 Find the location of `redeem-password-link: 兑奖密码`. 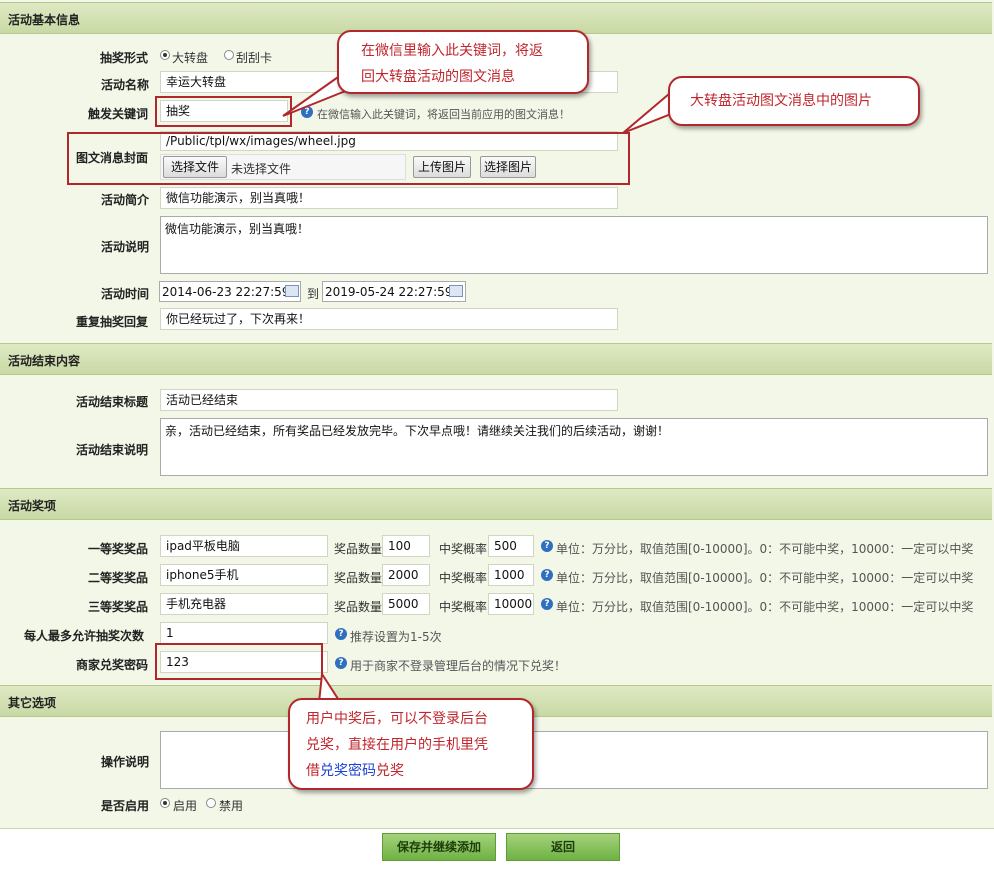

redeem-password-link: 兑奖密码 is located at coordinates (348, 771).